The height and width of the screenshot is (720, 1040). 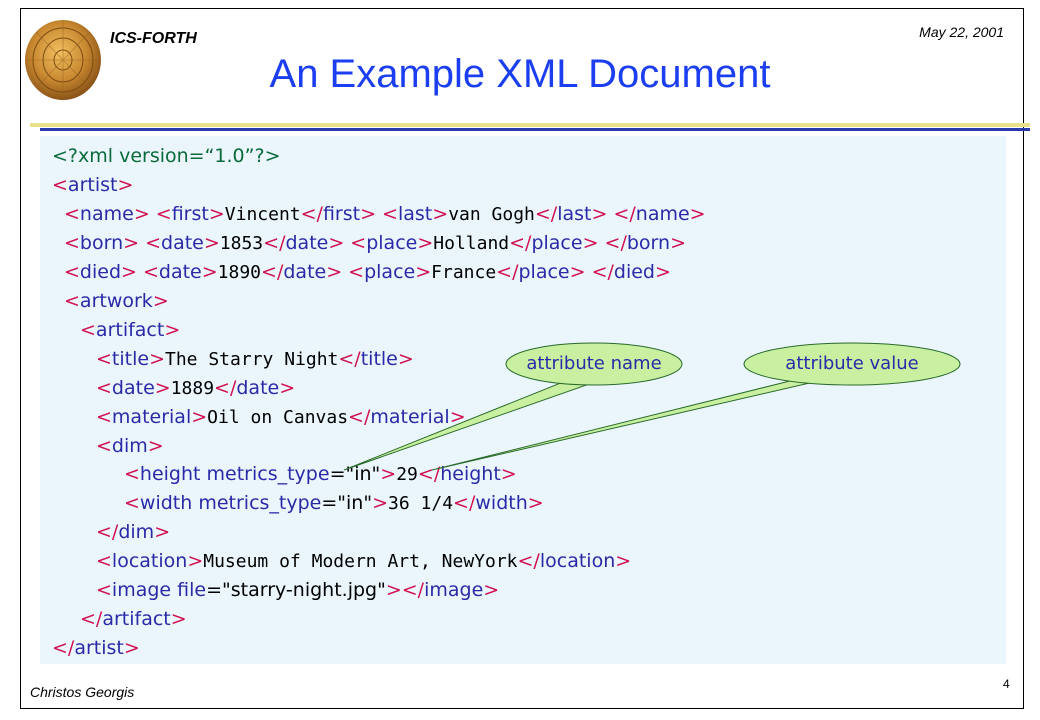 I want to click on attribute-value-callout: attribute value, so click(x=852, y=363).